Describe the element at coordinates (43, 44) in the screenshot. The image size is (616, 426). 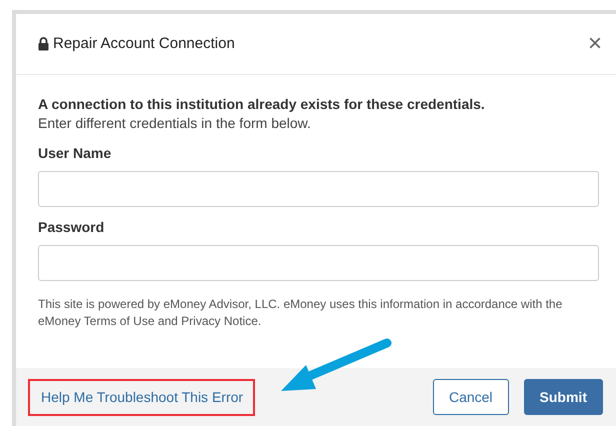
I see `lock-icon` at that location.